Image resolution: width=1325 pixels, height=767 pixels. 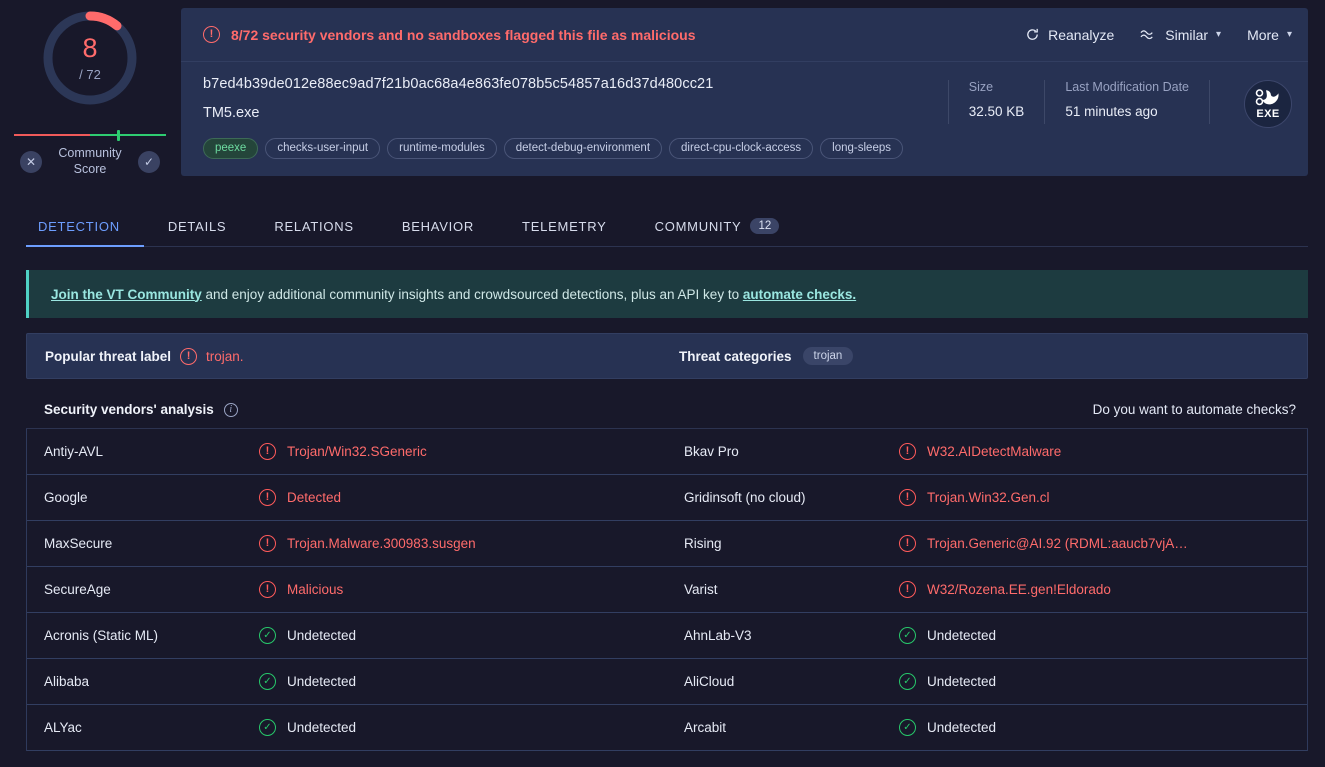 What do you see at coordinates (52, 135) in the screenshot?
I see `community-score-negative-range` at bounding box center [52, 135].